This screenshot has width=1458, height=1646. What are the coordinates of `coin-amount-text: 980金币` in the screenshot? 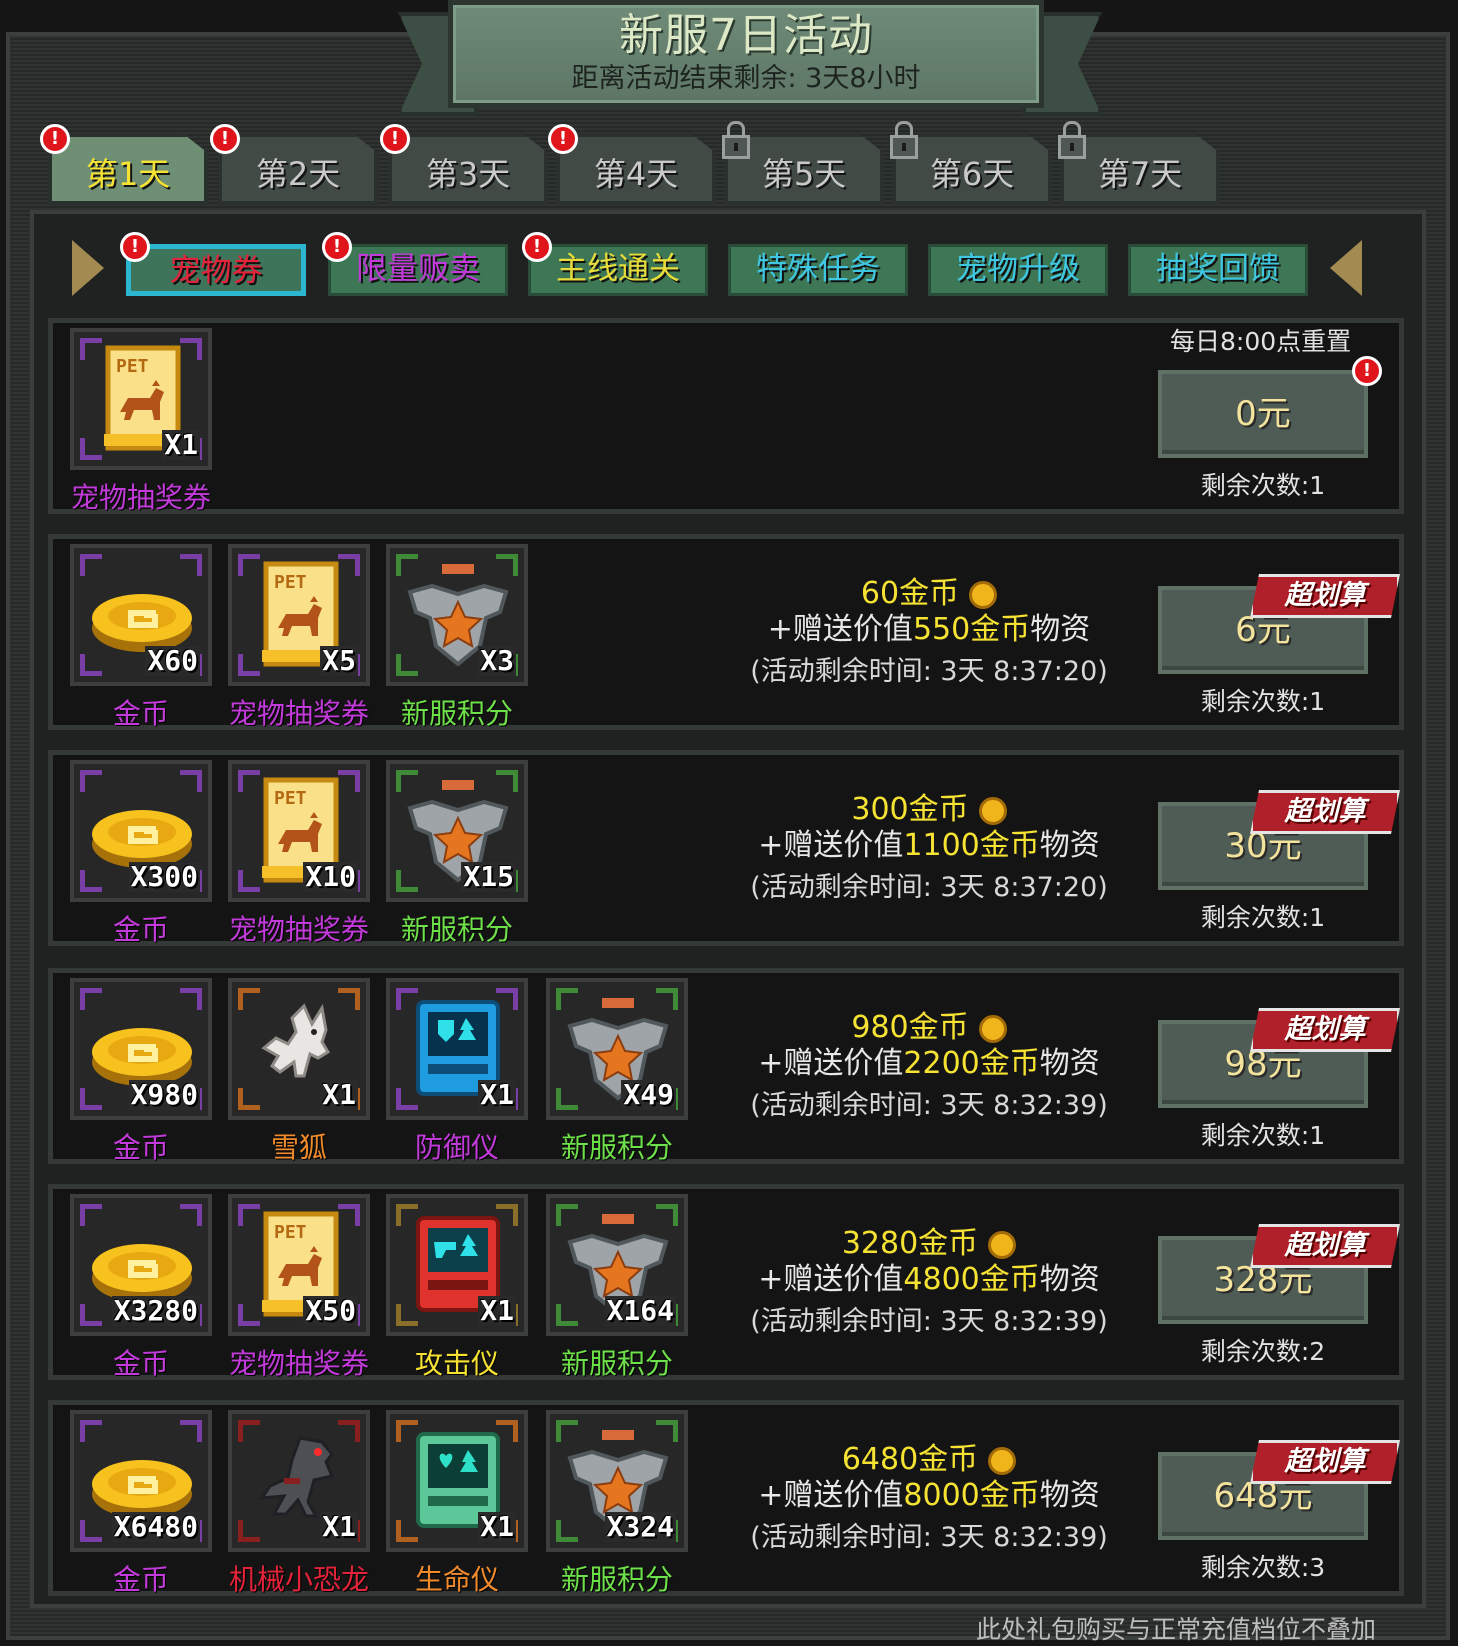 It's located at (910, 1027).